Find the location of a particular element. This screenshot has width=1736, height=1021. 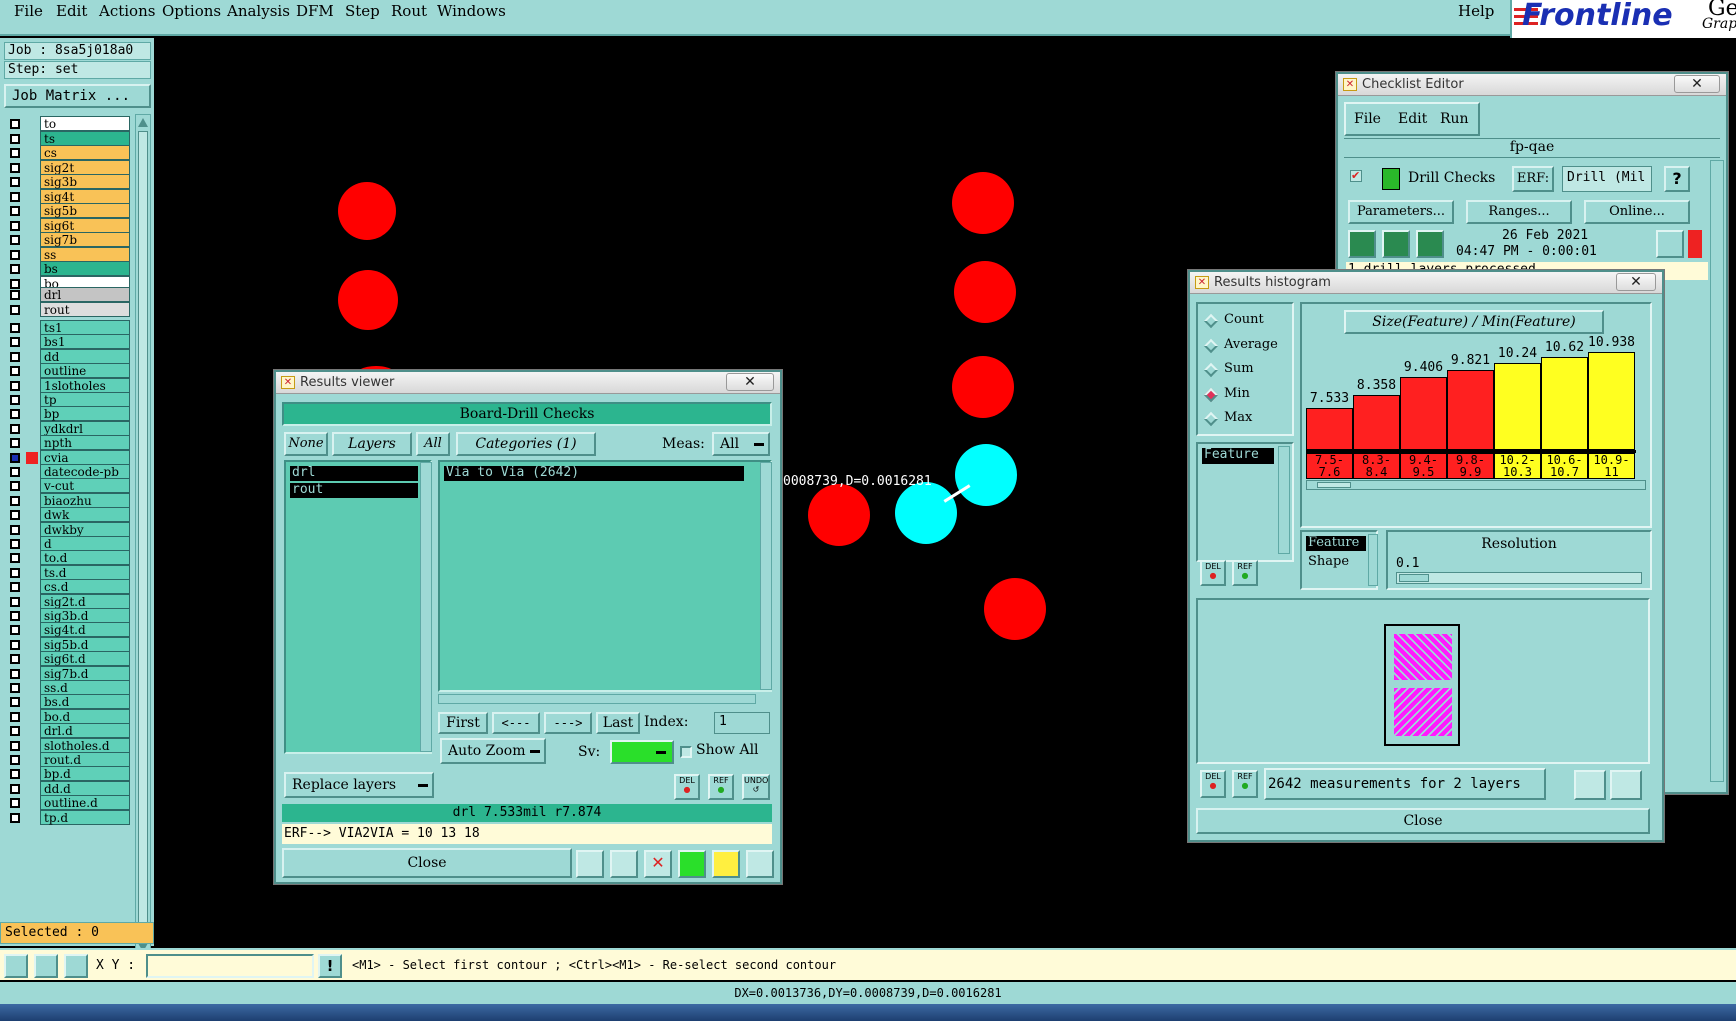

mode-label-sum: Sum is located at coordinates (1239, 368).